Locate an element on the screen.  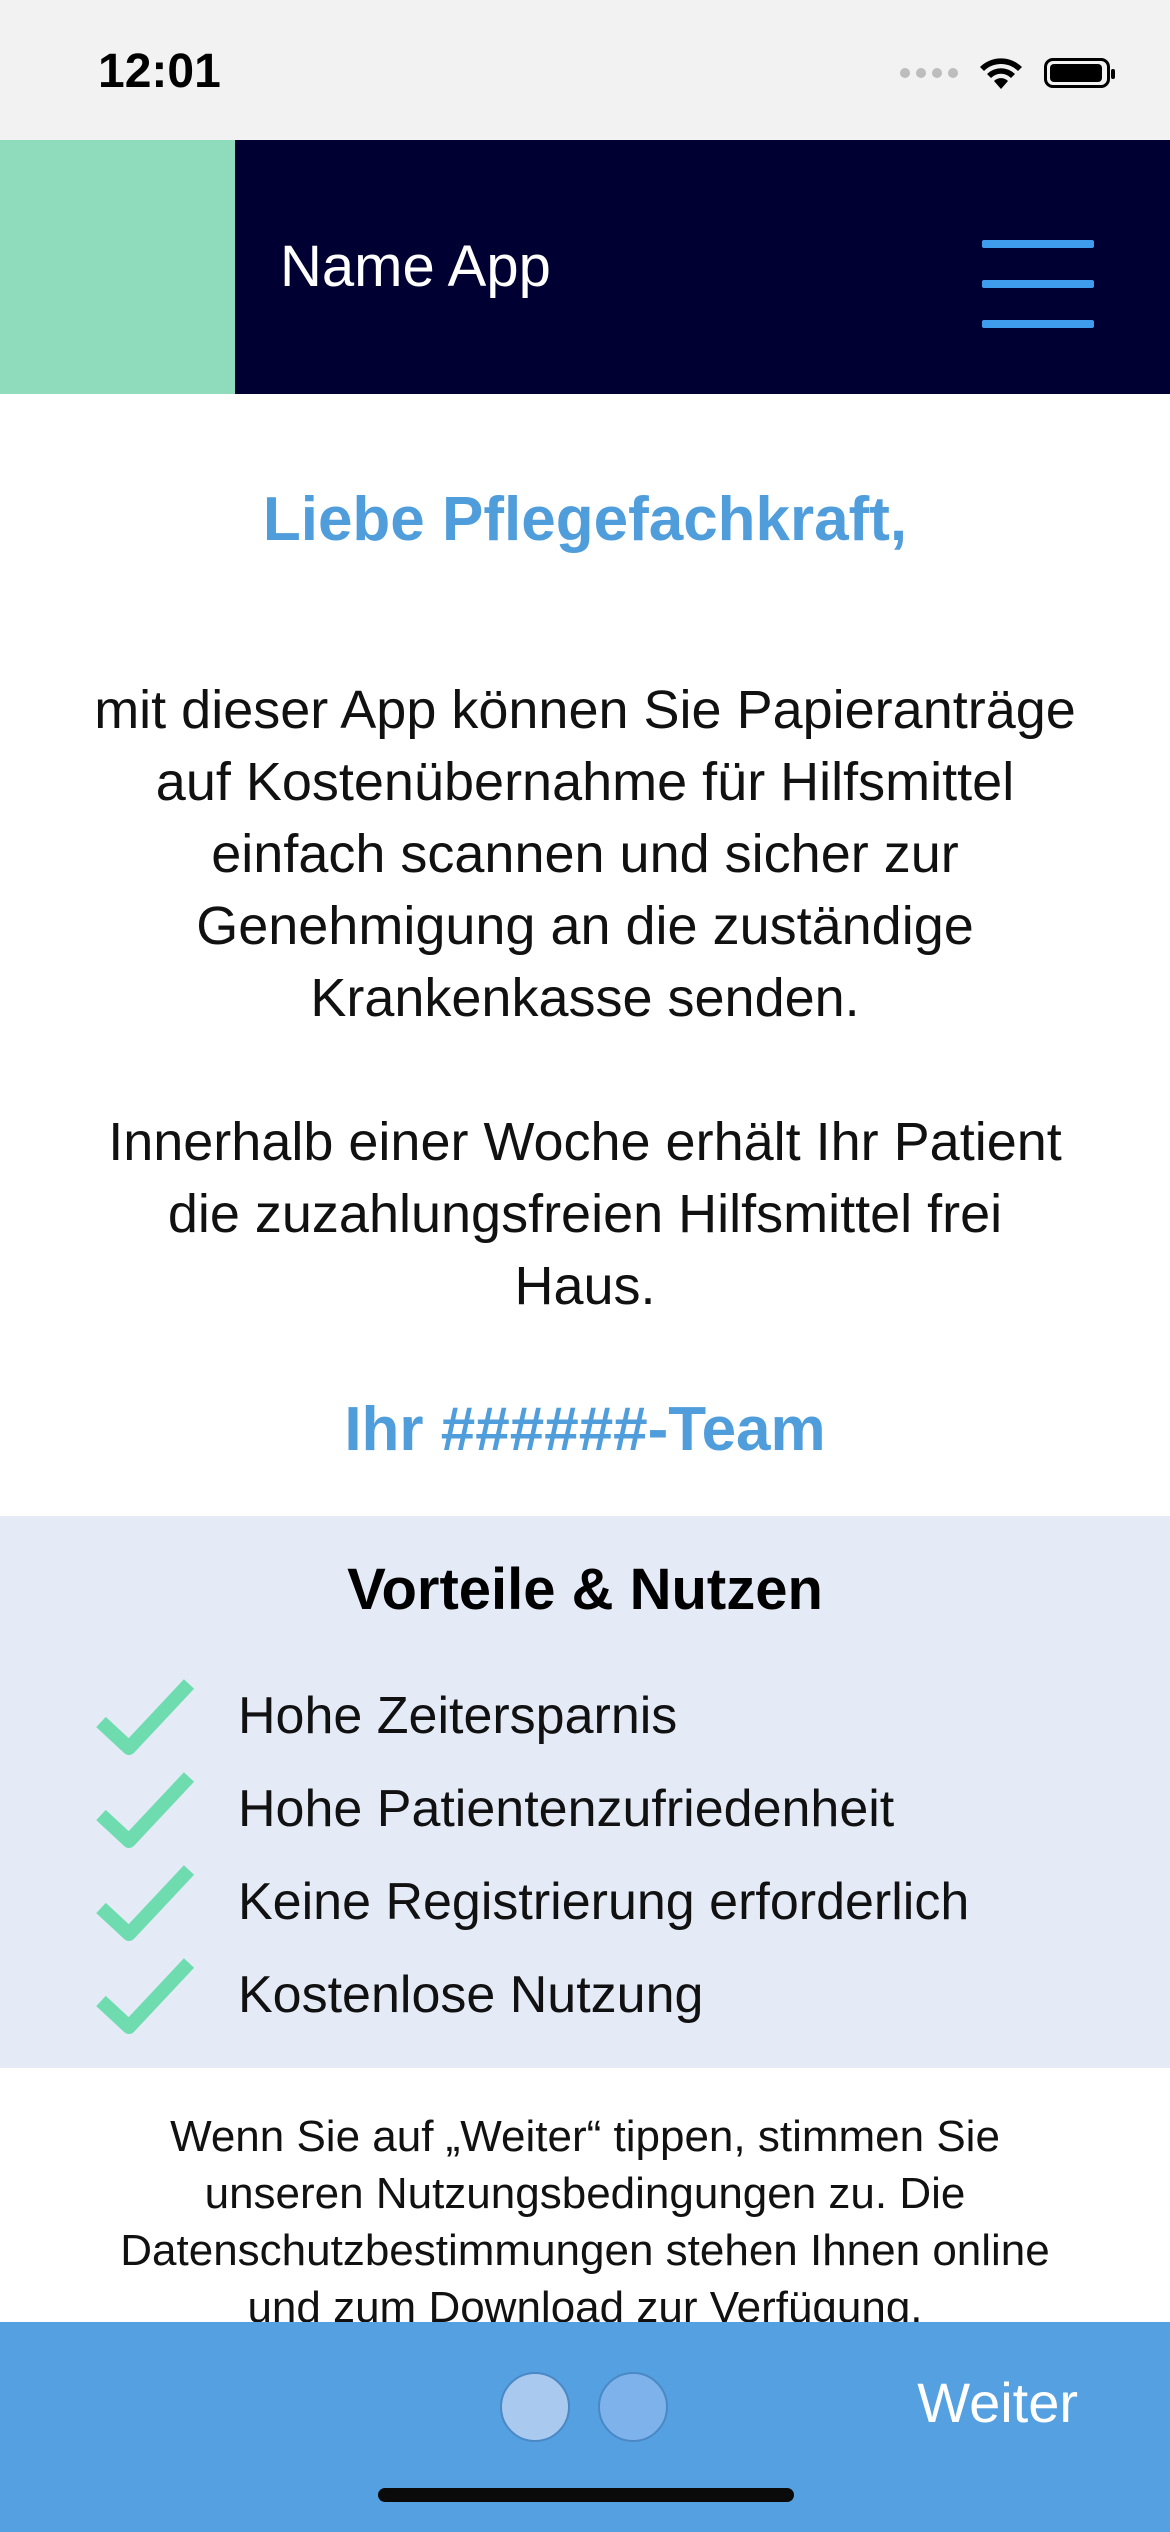
status-icons is located at coordinates (1007, 73).